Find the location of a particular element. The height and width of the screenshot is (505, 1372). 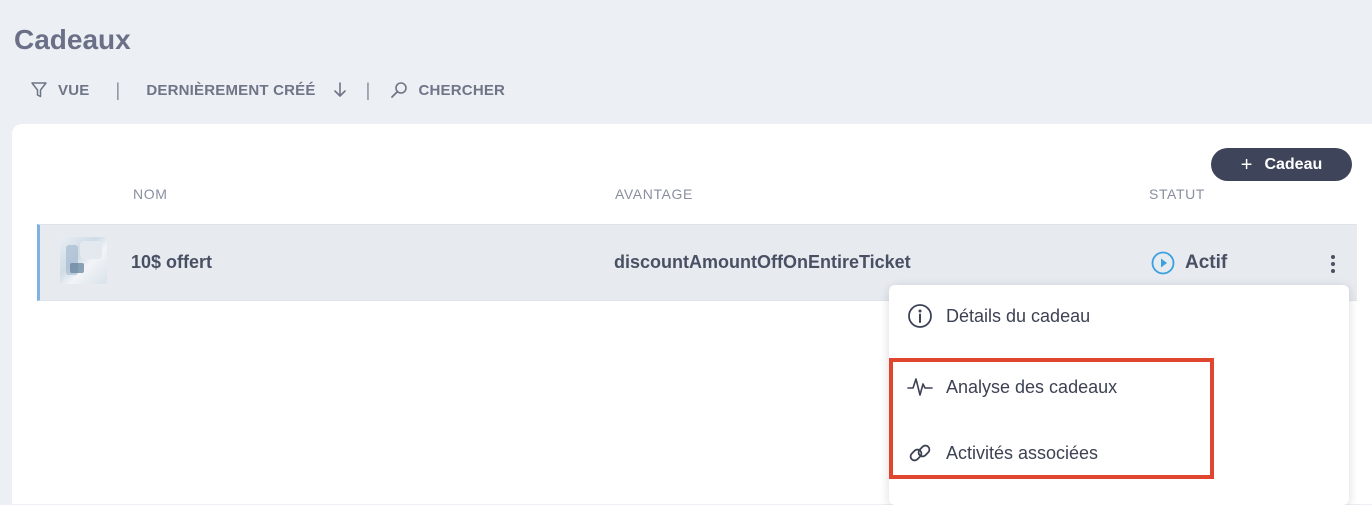

filter-icon is located at coordinates (39, 90).